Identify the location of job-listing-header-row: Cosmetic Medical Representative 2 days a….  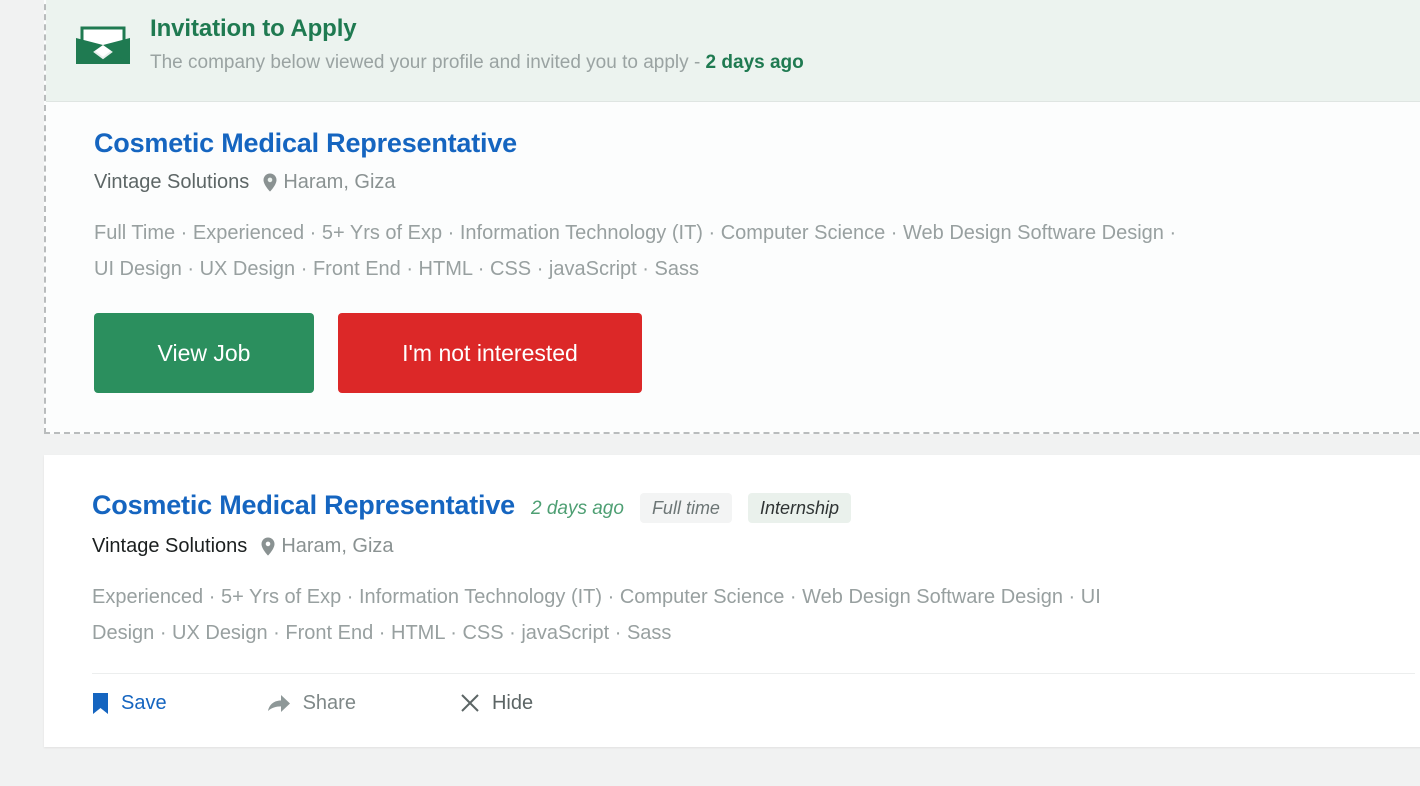
(753, 506).